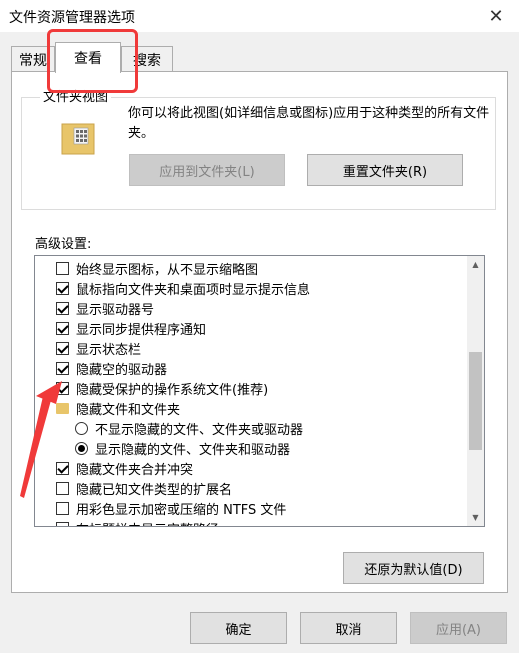 The image size is (519, 653). What do you see at coordinates (92, 61) in the screenshot?
I see `annotation-highlight-box` at bounding box center [92, 61].